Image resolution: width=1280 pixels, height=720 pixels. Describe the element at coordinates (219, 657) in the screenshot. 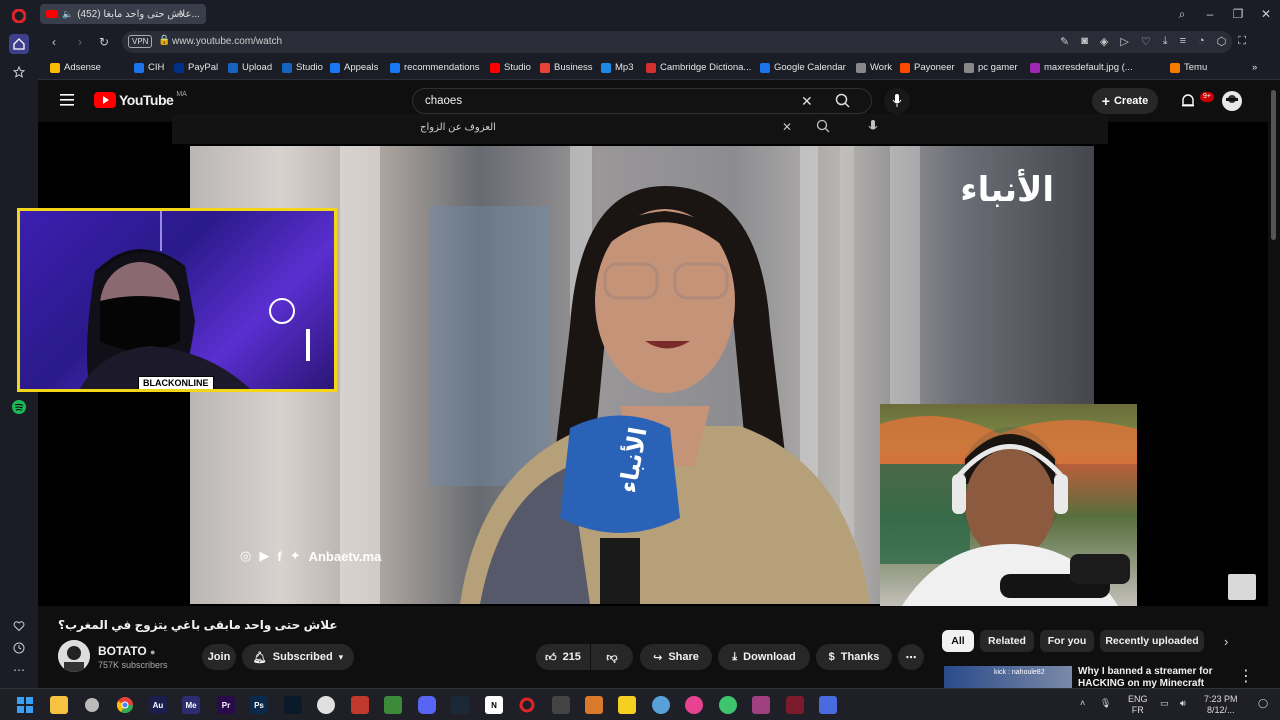

I see `join-button: Join` at that location.